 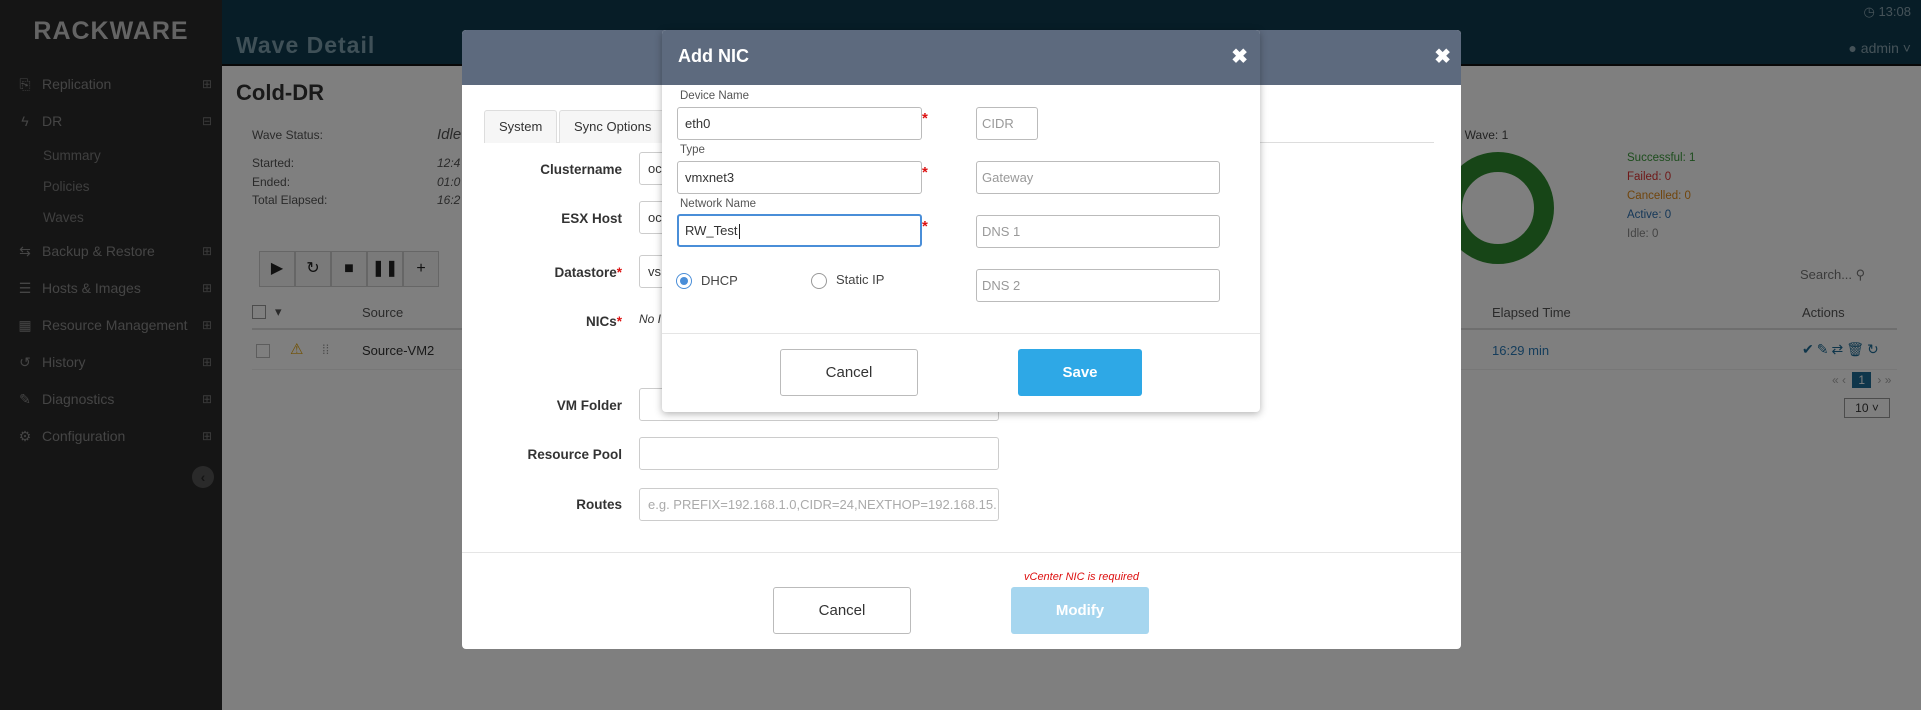 What do you see at coordinates (819, 453) in the screenshot?
I see `resource-pool-field` at bounding box center [819, 453].